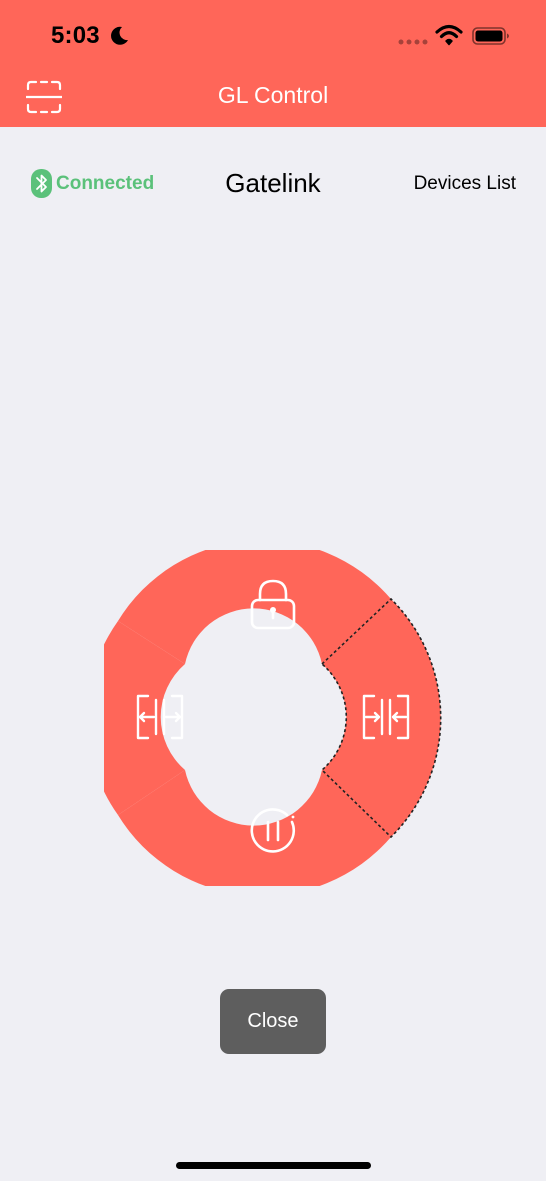 Image resolution: width=546 pixels, height=1181 pixels. What do you see at coordinates (273, 63) in the screenshot?
I see `app-header: 5:03 GL Control` at bounding box center [273, 63].